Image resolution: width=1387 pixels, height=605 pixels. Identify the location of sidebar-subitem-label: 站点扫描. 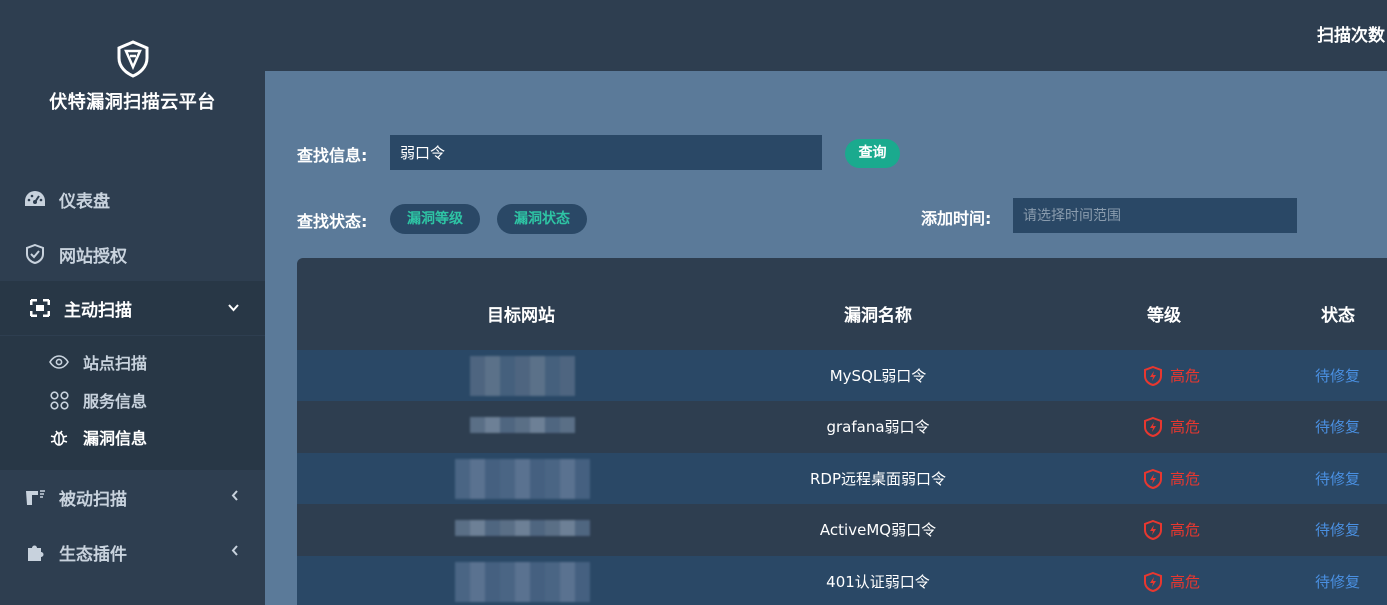
(115, 363).